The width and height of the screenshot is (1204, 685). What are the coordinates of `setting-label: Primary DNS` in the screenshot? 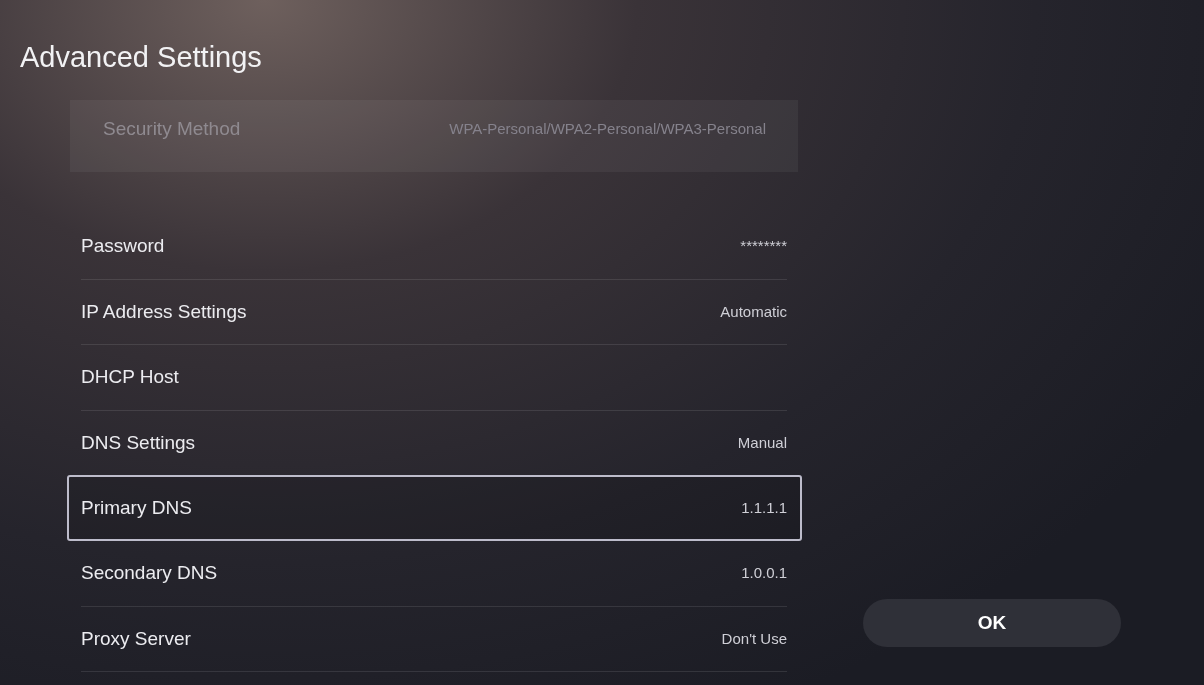 It's located at (136, 508).